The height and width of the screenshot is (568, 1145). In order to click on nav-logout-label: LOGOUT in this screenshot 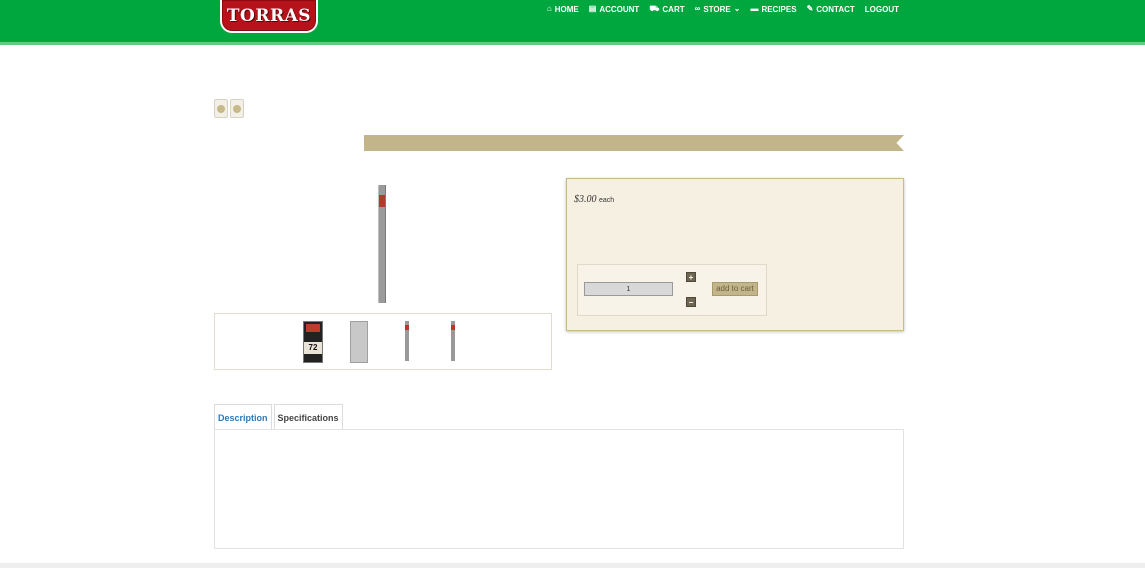, I will do `click(881, 9)`.